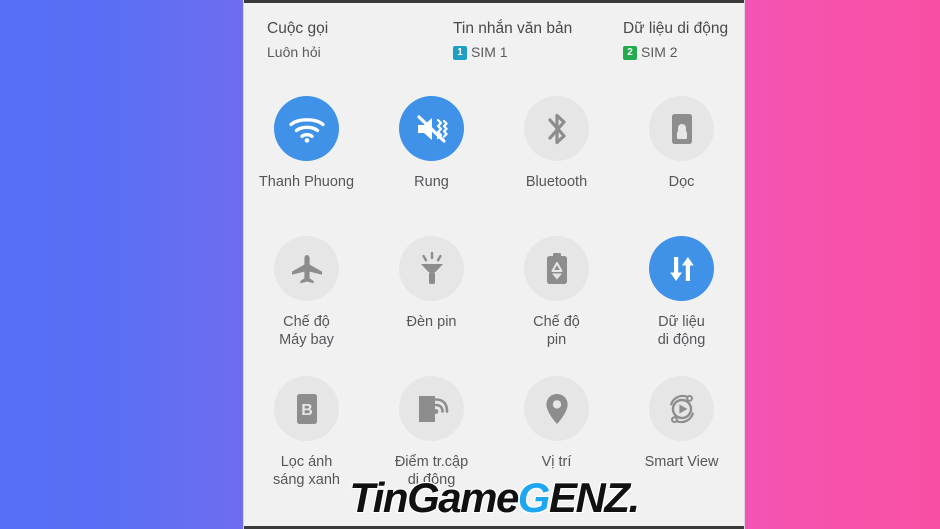 This screenshot has height=529, width=940. Describe the element at coordinates (306, 306) in the screenshot. I see `tile-airplane-mode: Chế độ Máy bay` at that location.